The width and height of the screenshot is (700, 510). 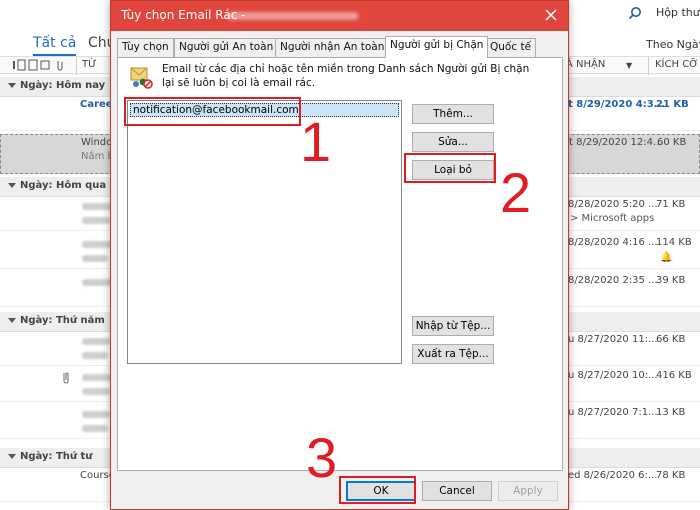 I want to click on bell-icon: 🔔, so click(x=666, y=257).